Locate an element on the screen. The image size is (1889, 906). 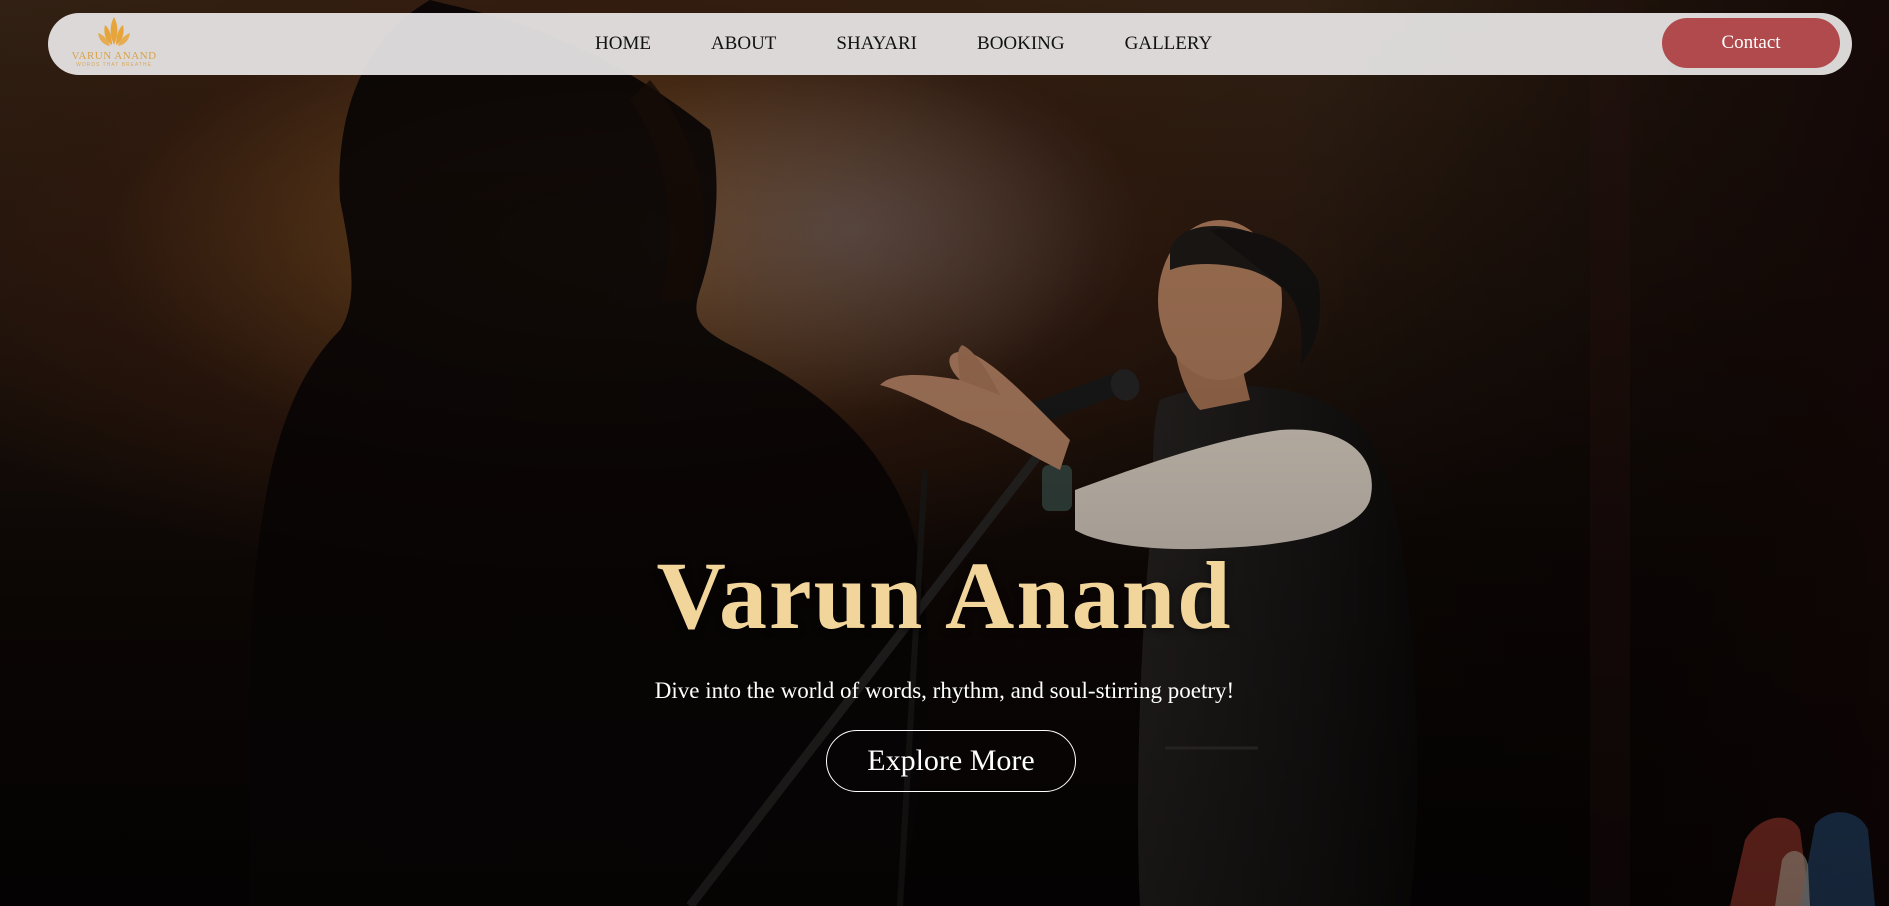
contact-button: Contact is located at coordinates (1751, 43).